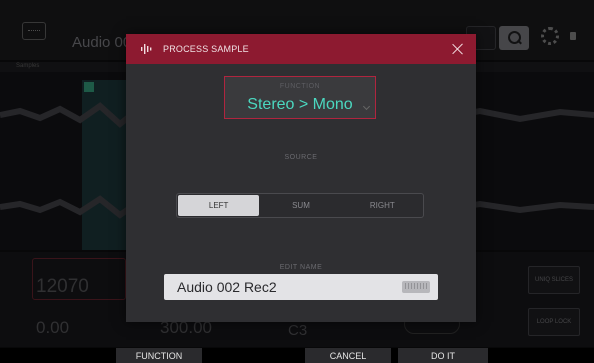 This screenshot has width=594, height=363. What do you see at coordinates (300, 104) in the screenshot?
I see `function-value: Stereo > Mono` at bounding box center [300, 104].